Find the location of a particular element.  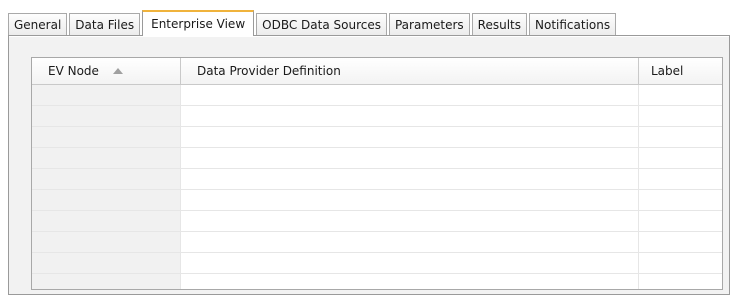

column-header-data-provider-definition: Data Provider Definition is located at coordinates (410, 71).